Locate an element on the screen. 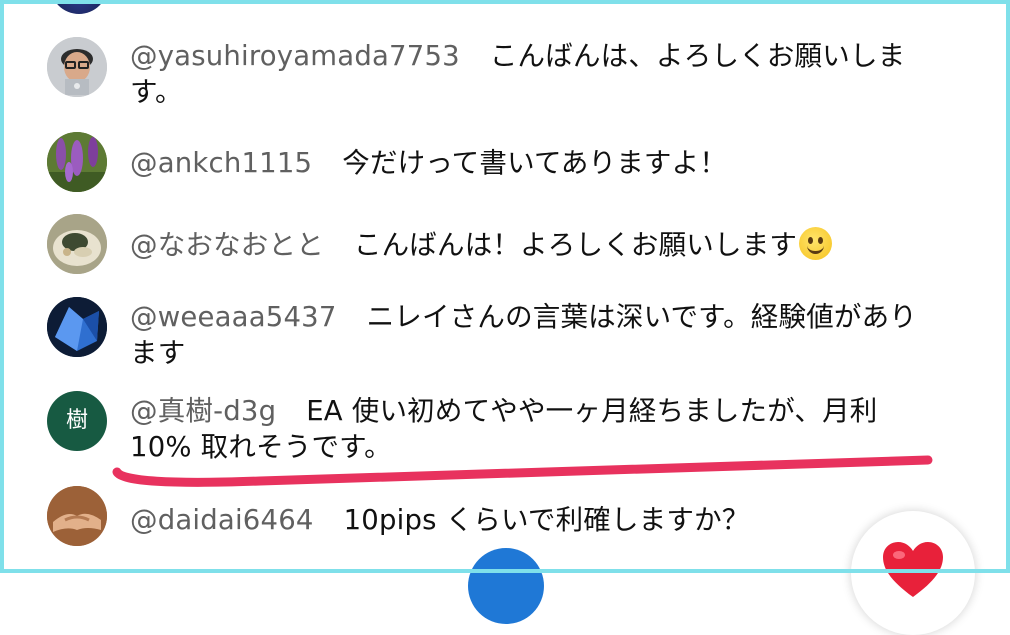  chat-message-body-cont: す。 is located at coordinates (156, 92).